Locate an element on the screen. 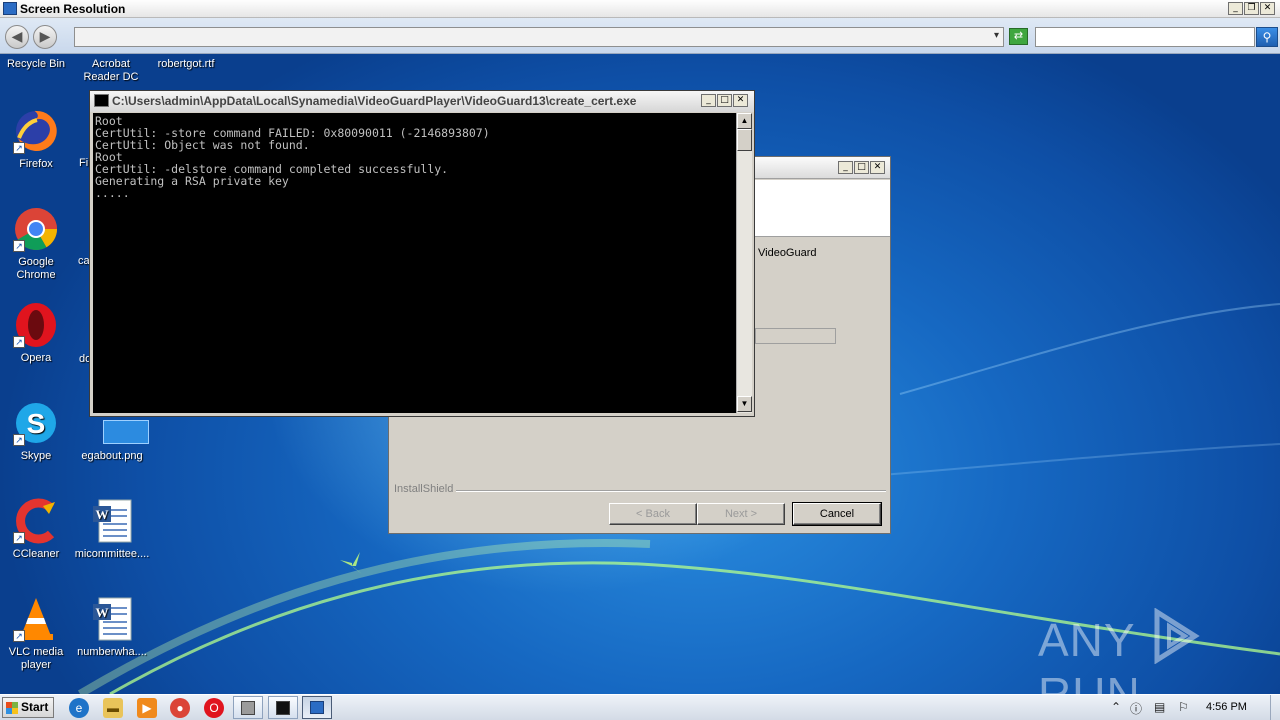  chevron-down-icon: ▾ is located at coordinates (996, 35).